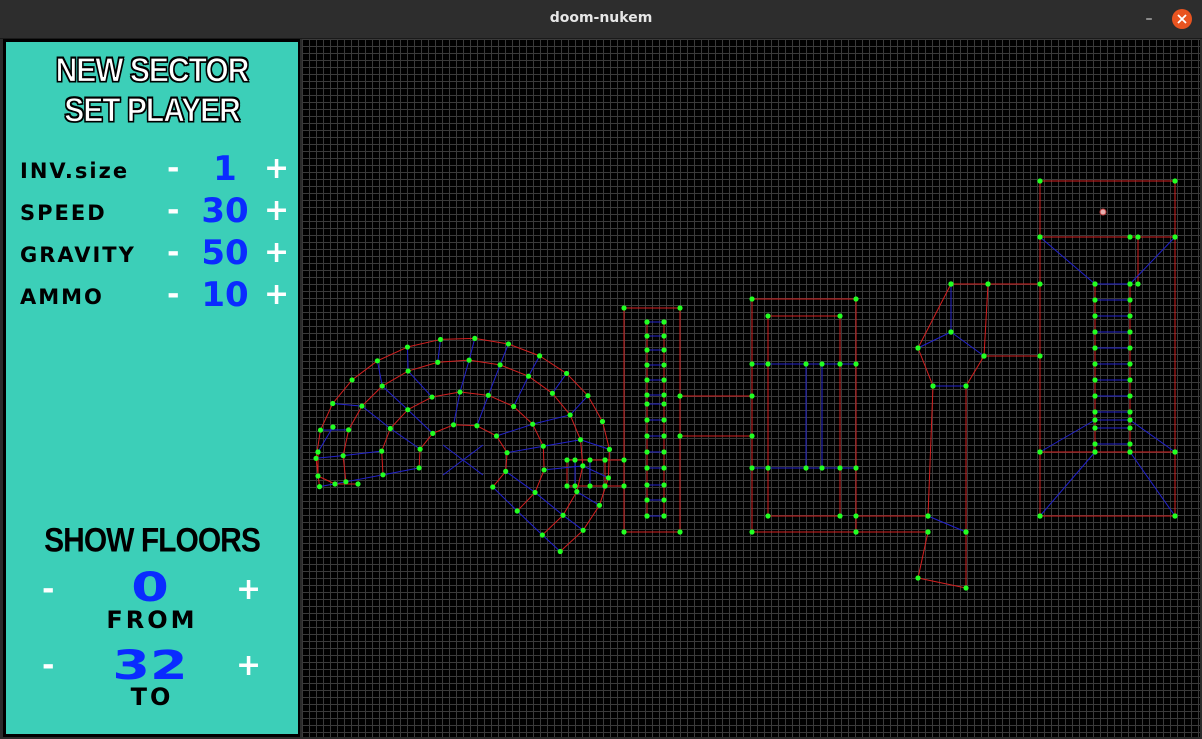  I want to click on floor-from-minus-button: -, so click(48, 590).